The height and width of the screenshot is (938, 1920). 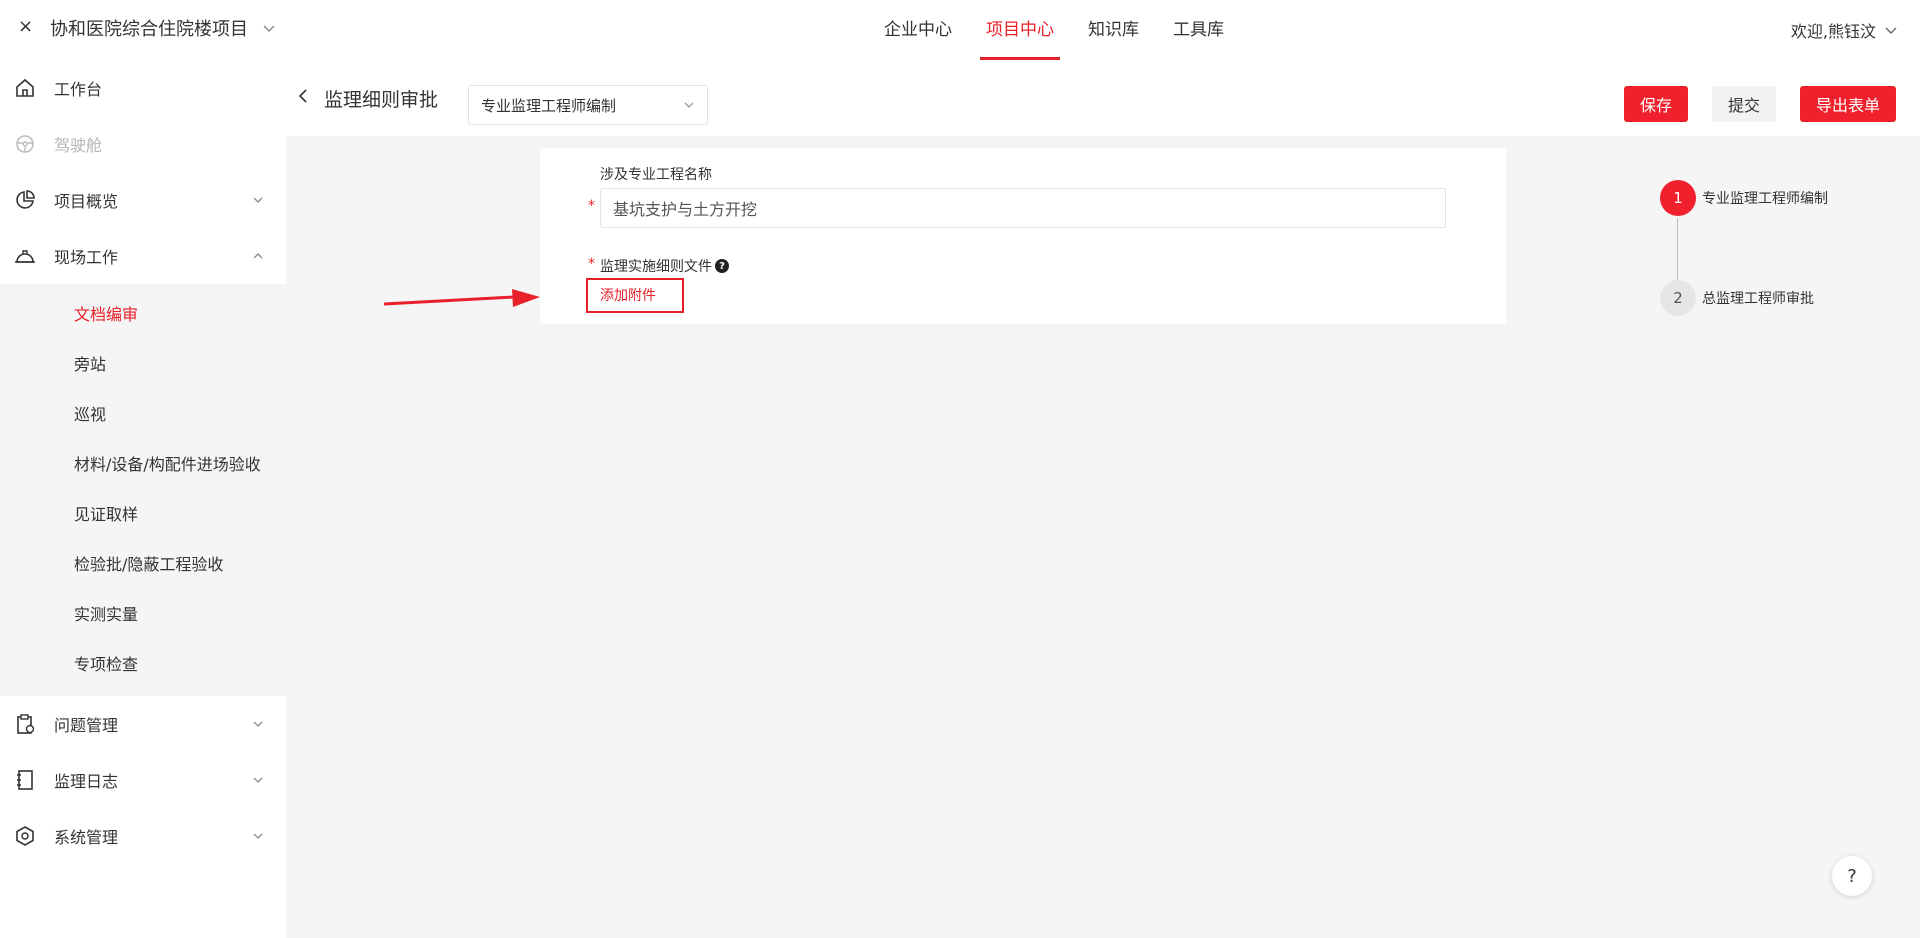 What do you see at coordinates (381, 100) in the screenshot?
I see `page-title: 监理细则审批` at bounding box center [381, 100].